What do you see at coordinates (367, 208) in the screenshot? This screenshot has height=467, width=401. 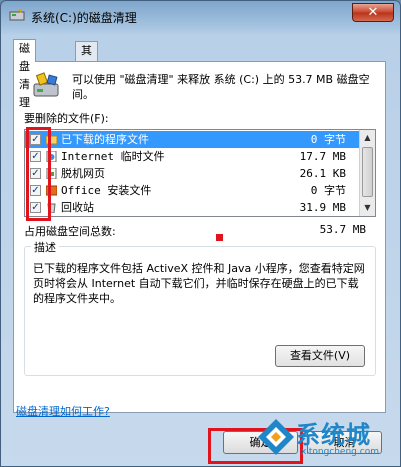 I see `scroll-down-icon: ▼` at bounding box center [367, 208].